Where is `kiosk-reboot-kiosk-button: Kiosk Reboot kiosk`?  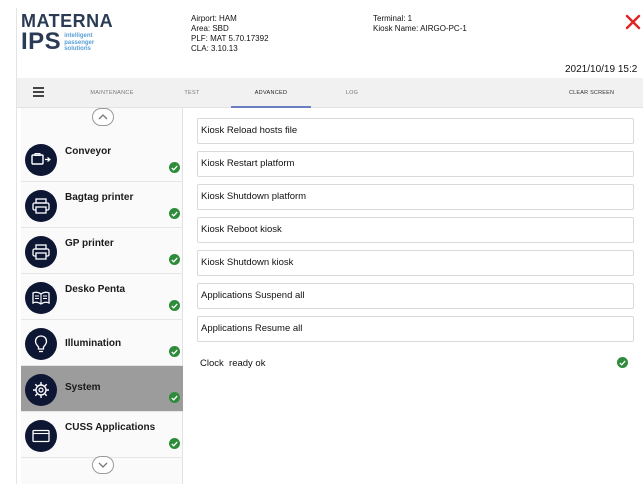
kiosk-reboot-kiosk-button: Kiosk Reboot kiosk is located at coordinates (415, 230).